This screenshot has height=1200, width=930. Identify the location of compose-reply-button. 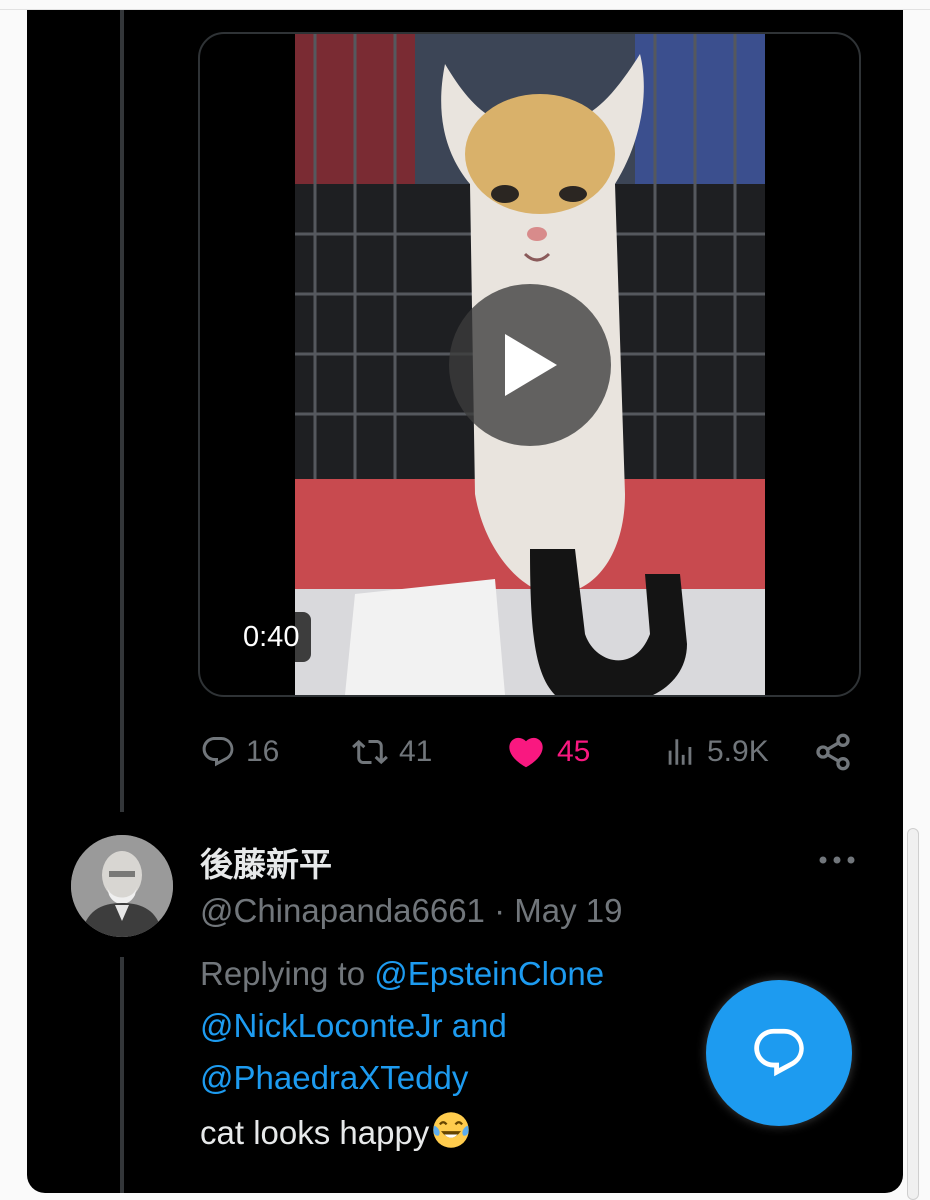
(779, 1053).